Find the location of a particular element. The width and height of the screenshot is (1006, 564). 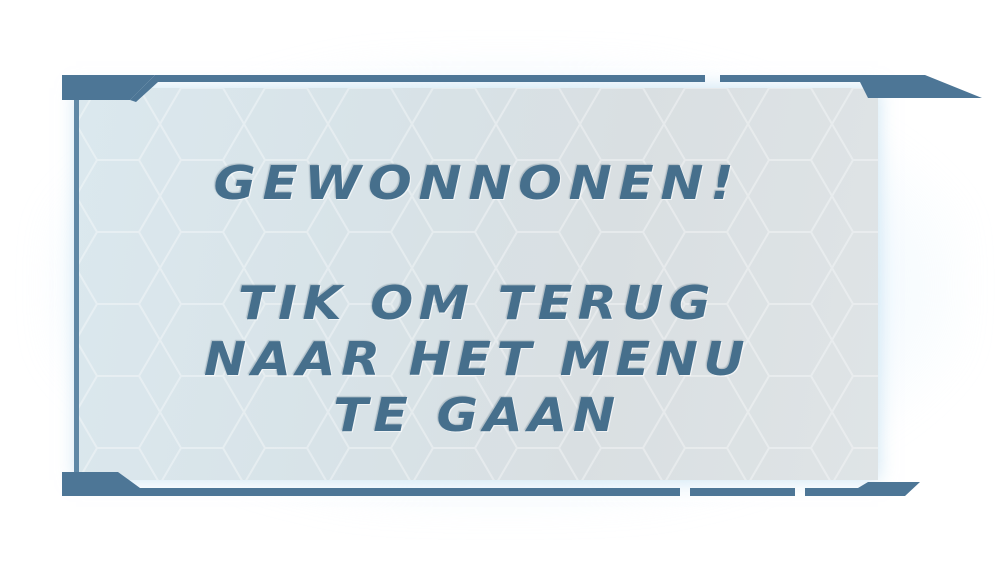

instruction-line-1: TIK OM TERUG is located at coordinates (477, 303).